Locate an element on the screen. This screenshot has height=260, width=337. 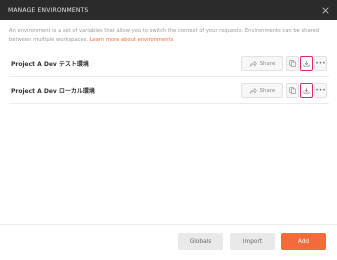
close-button is located at coordinates (325, 10).